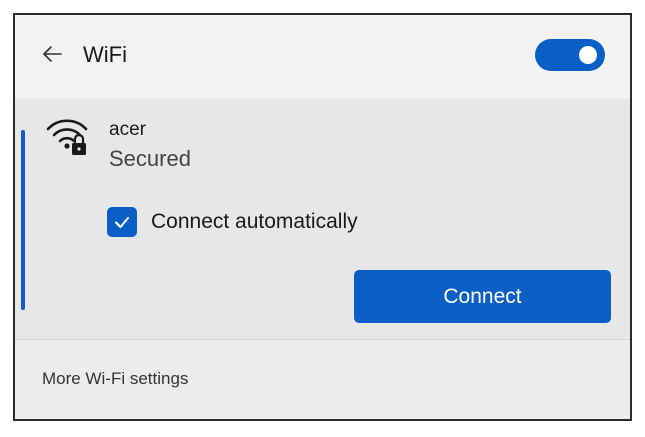  What do you see at coordinates (150, 158) in the screenshot?
I see `network-security-status: Secured` at bounding box center [150, 158].